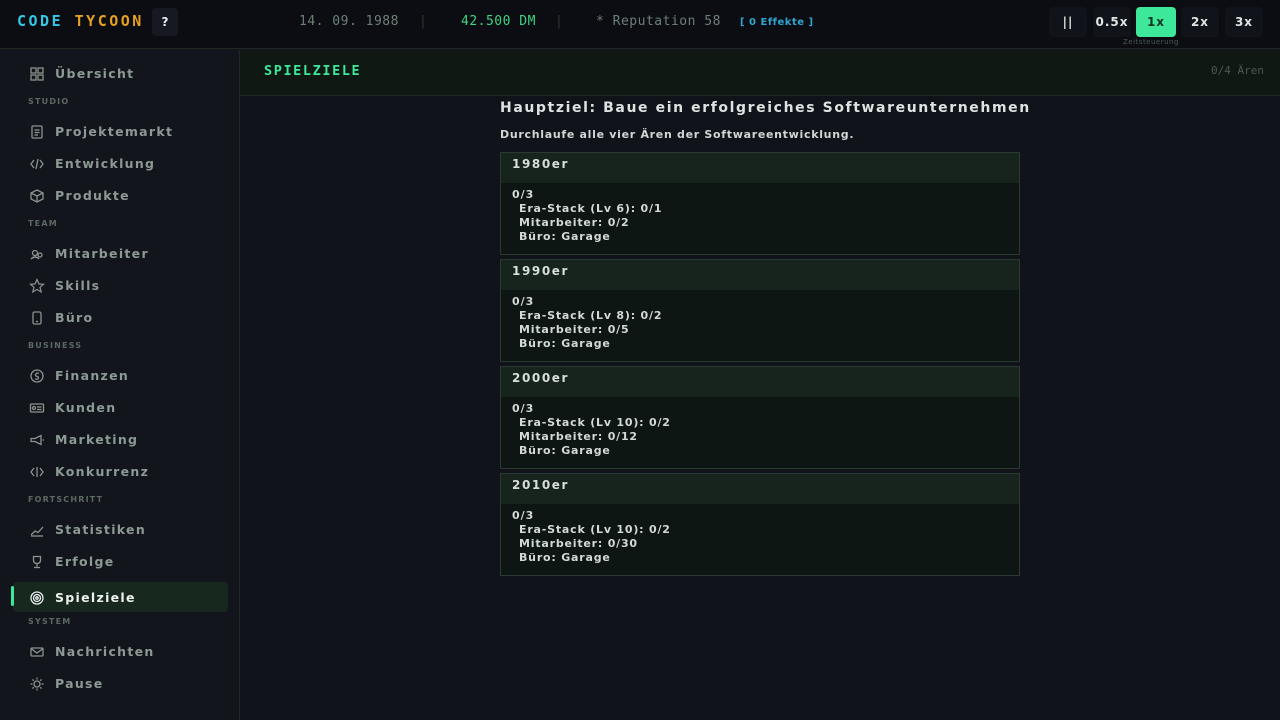 The image size is (1280, 720). Describe the element at coordinates (74, 317) in the screenshot. I see `sidebar-item-label: Büro` at that location.